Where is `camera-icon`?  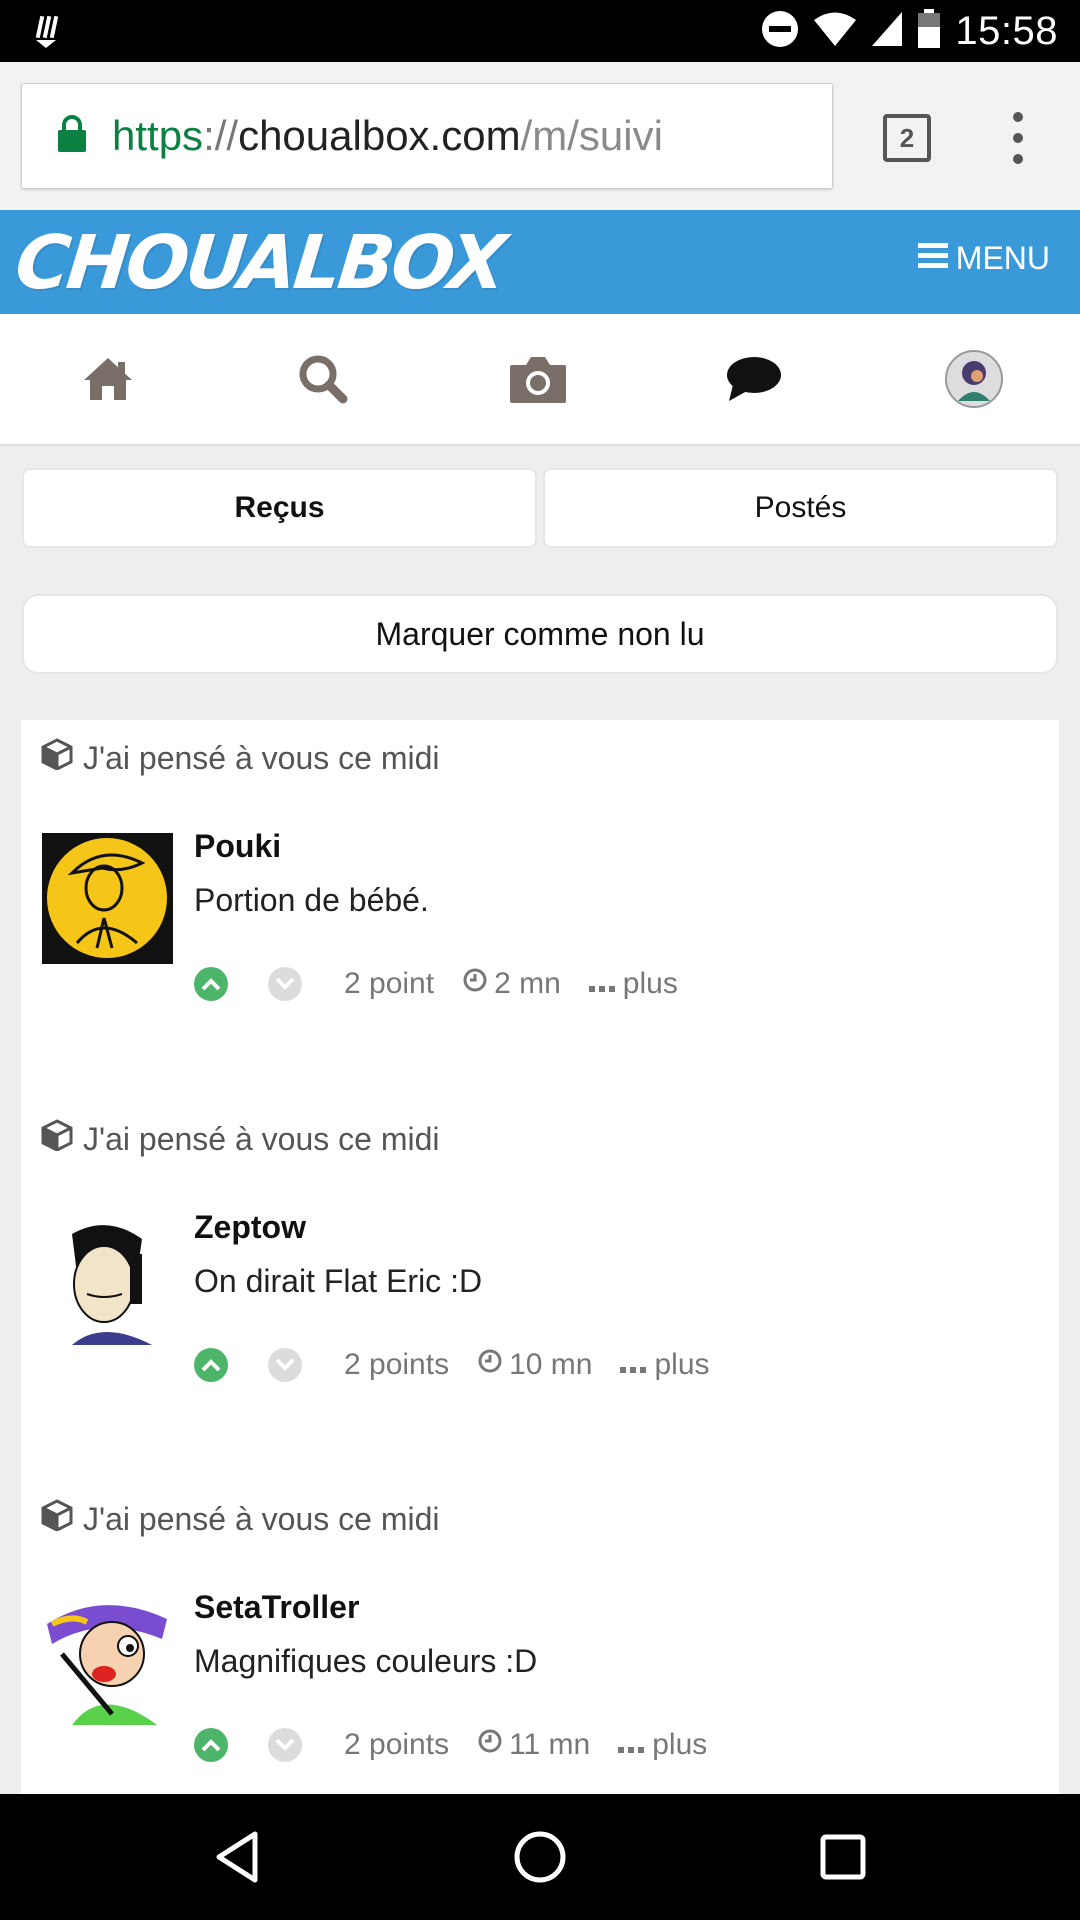
camera-icon is located at coordinates (538, 379).